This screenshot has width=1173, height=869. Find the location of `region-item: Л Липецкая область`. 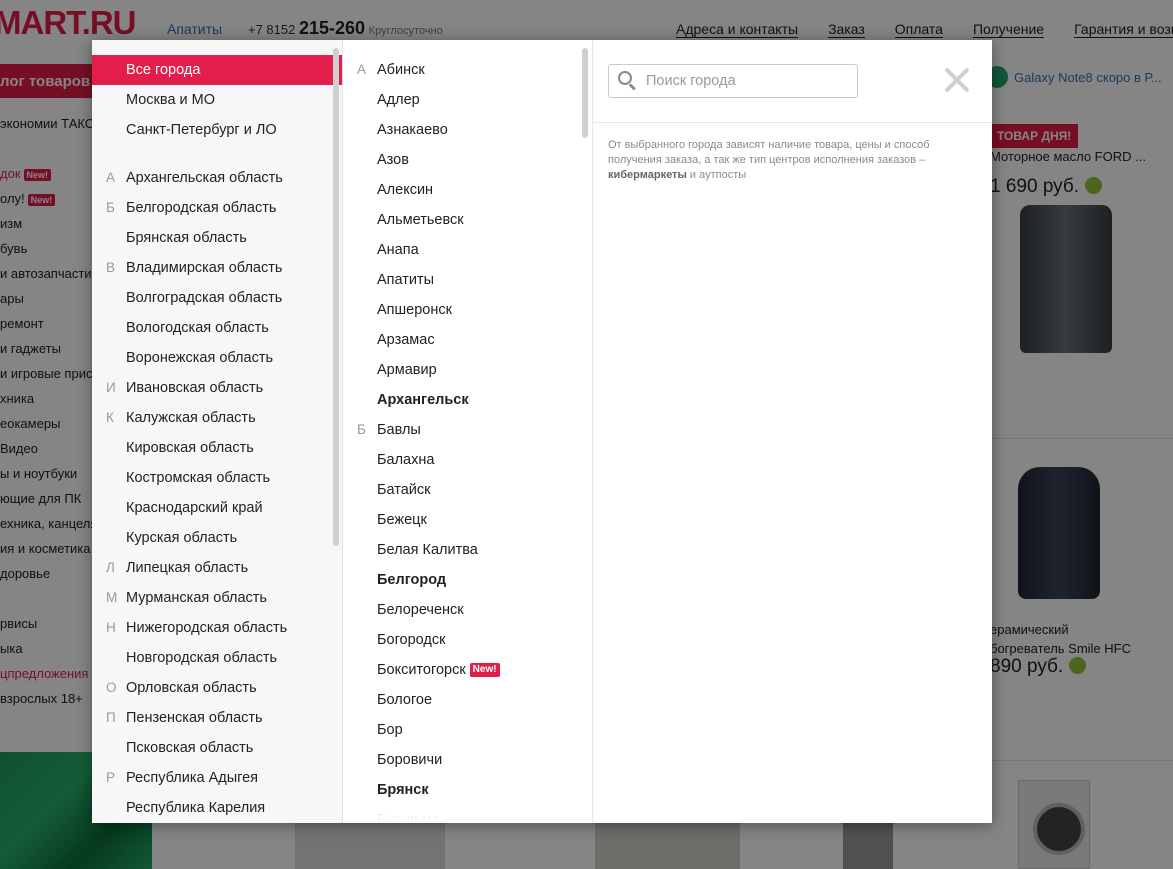

region-item: Л Липецкая область is located at coordinates (217, 568).